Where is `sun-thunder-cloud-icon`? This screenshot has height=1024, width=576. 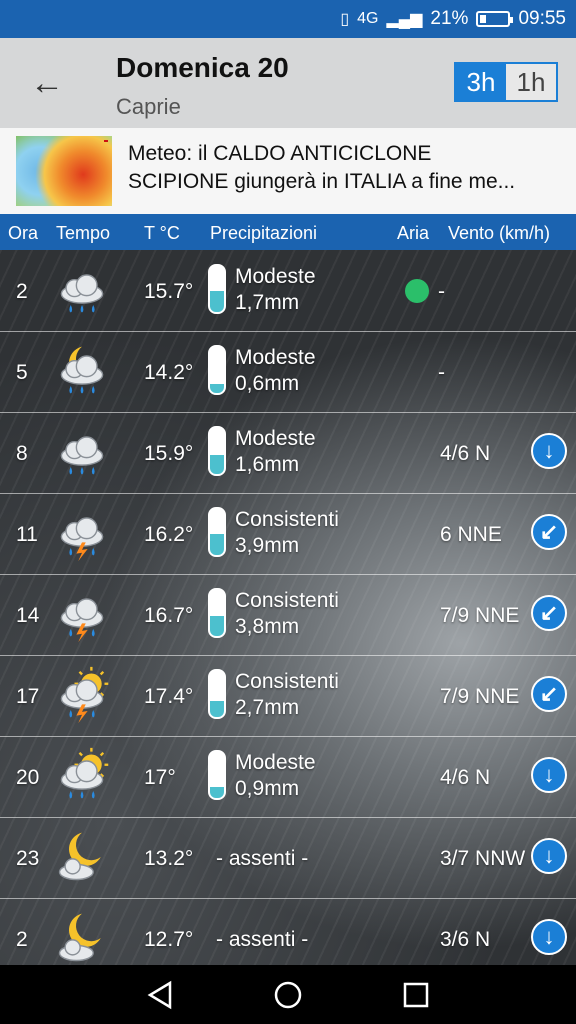 sun-thunder-cloud-icon is located at coordinates (82, 695).